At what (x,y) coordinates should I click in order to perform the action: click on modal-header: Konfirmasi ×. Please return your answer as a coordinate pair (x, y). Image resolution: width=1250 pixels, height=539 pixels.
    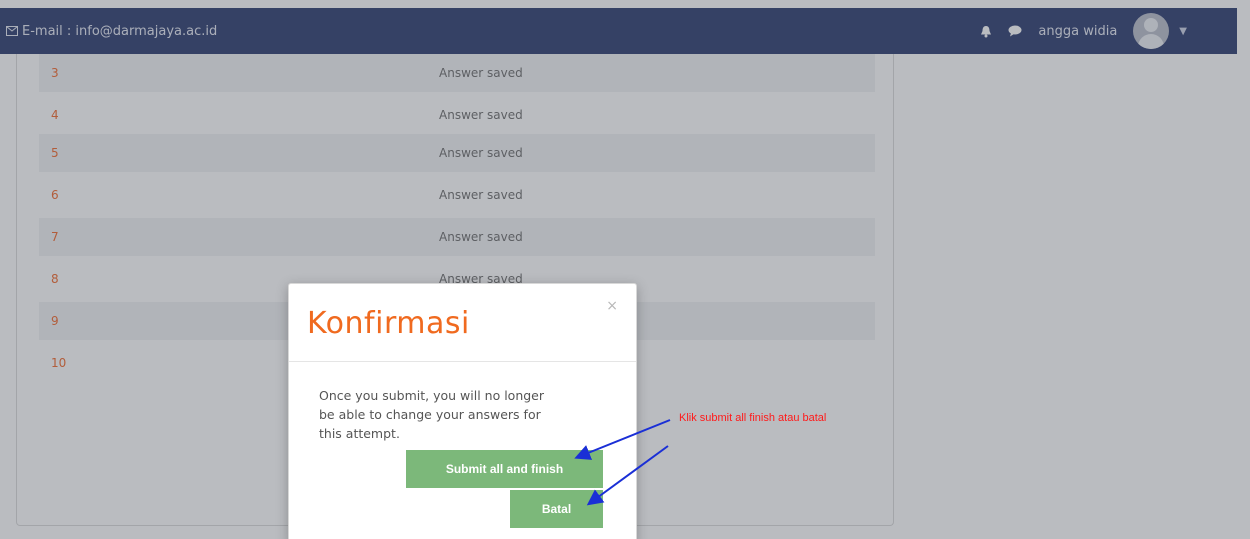
    Looking at the image, I should click on (462, 323).